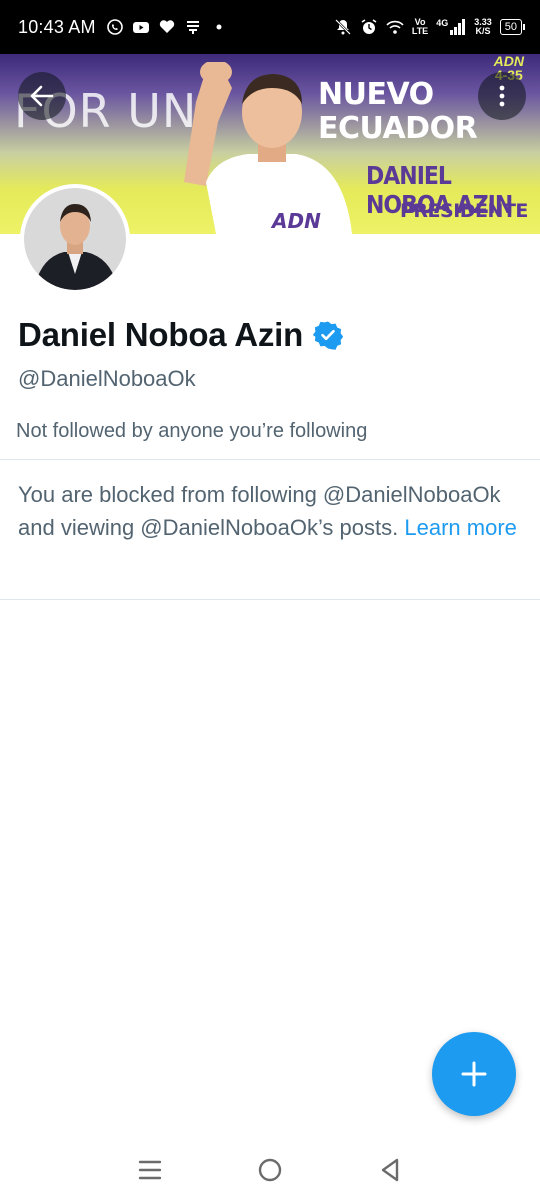 The height and width of the screenshot is (1200, 540). Describe the element at coordinates (57, 26) in the screenshot. I see `status-time: 10:43 AM` at that location.